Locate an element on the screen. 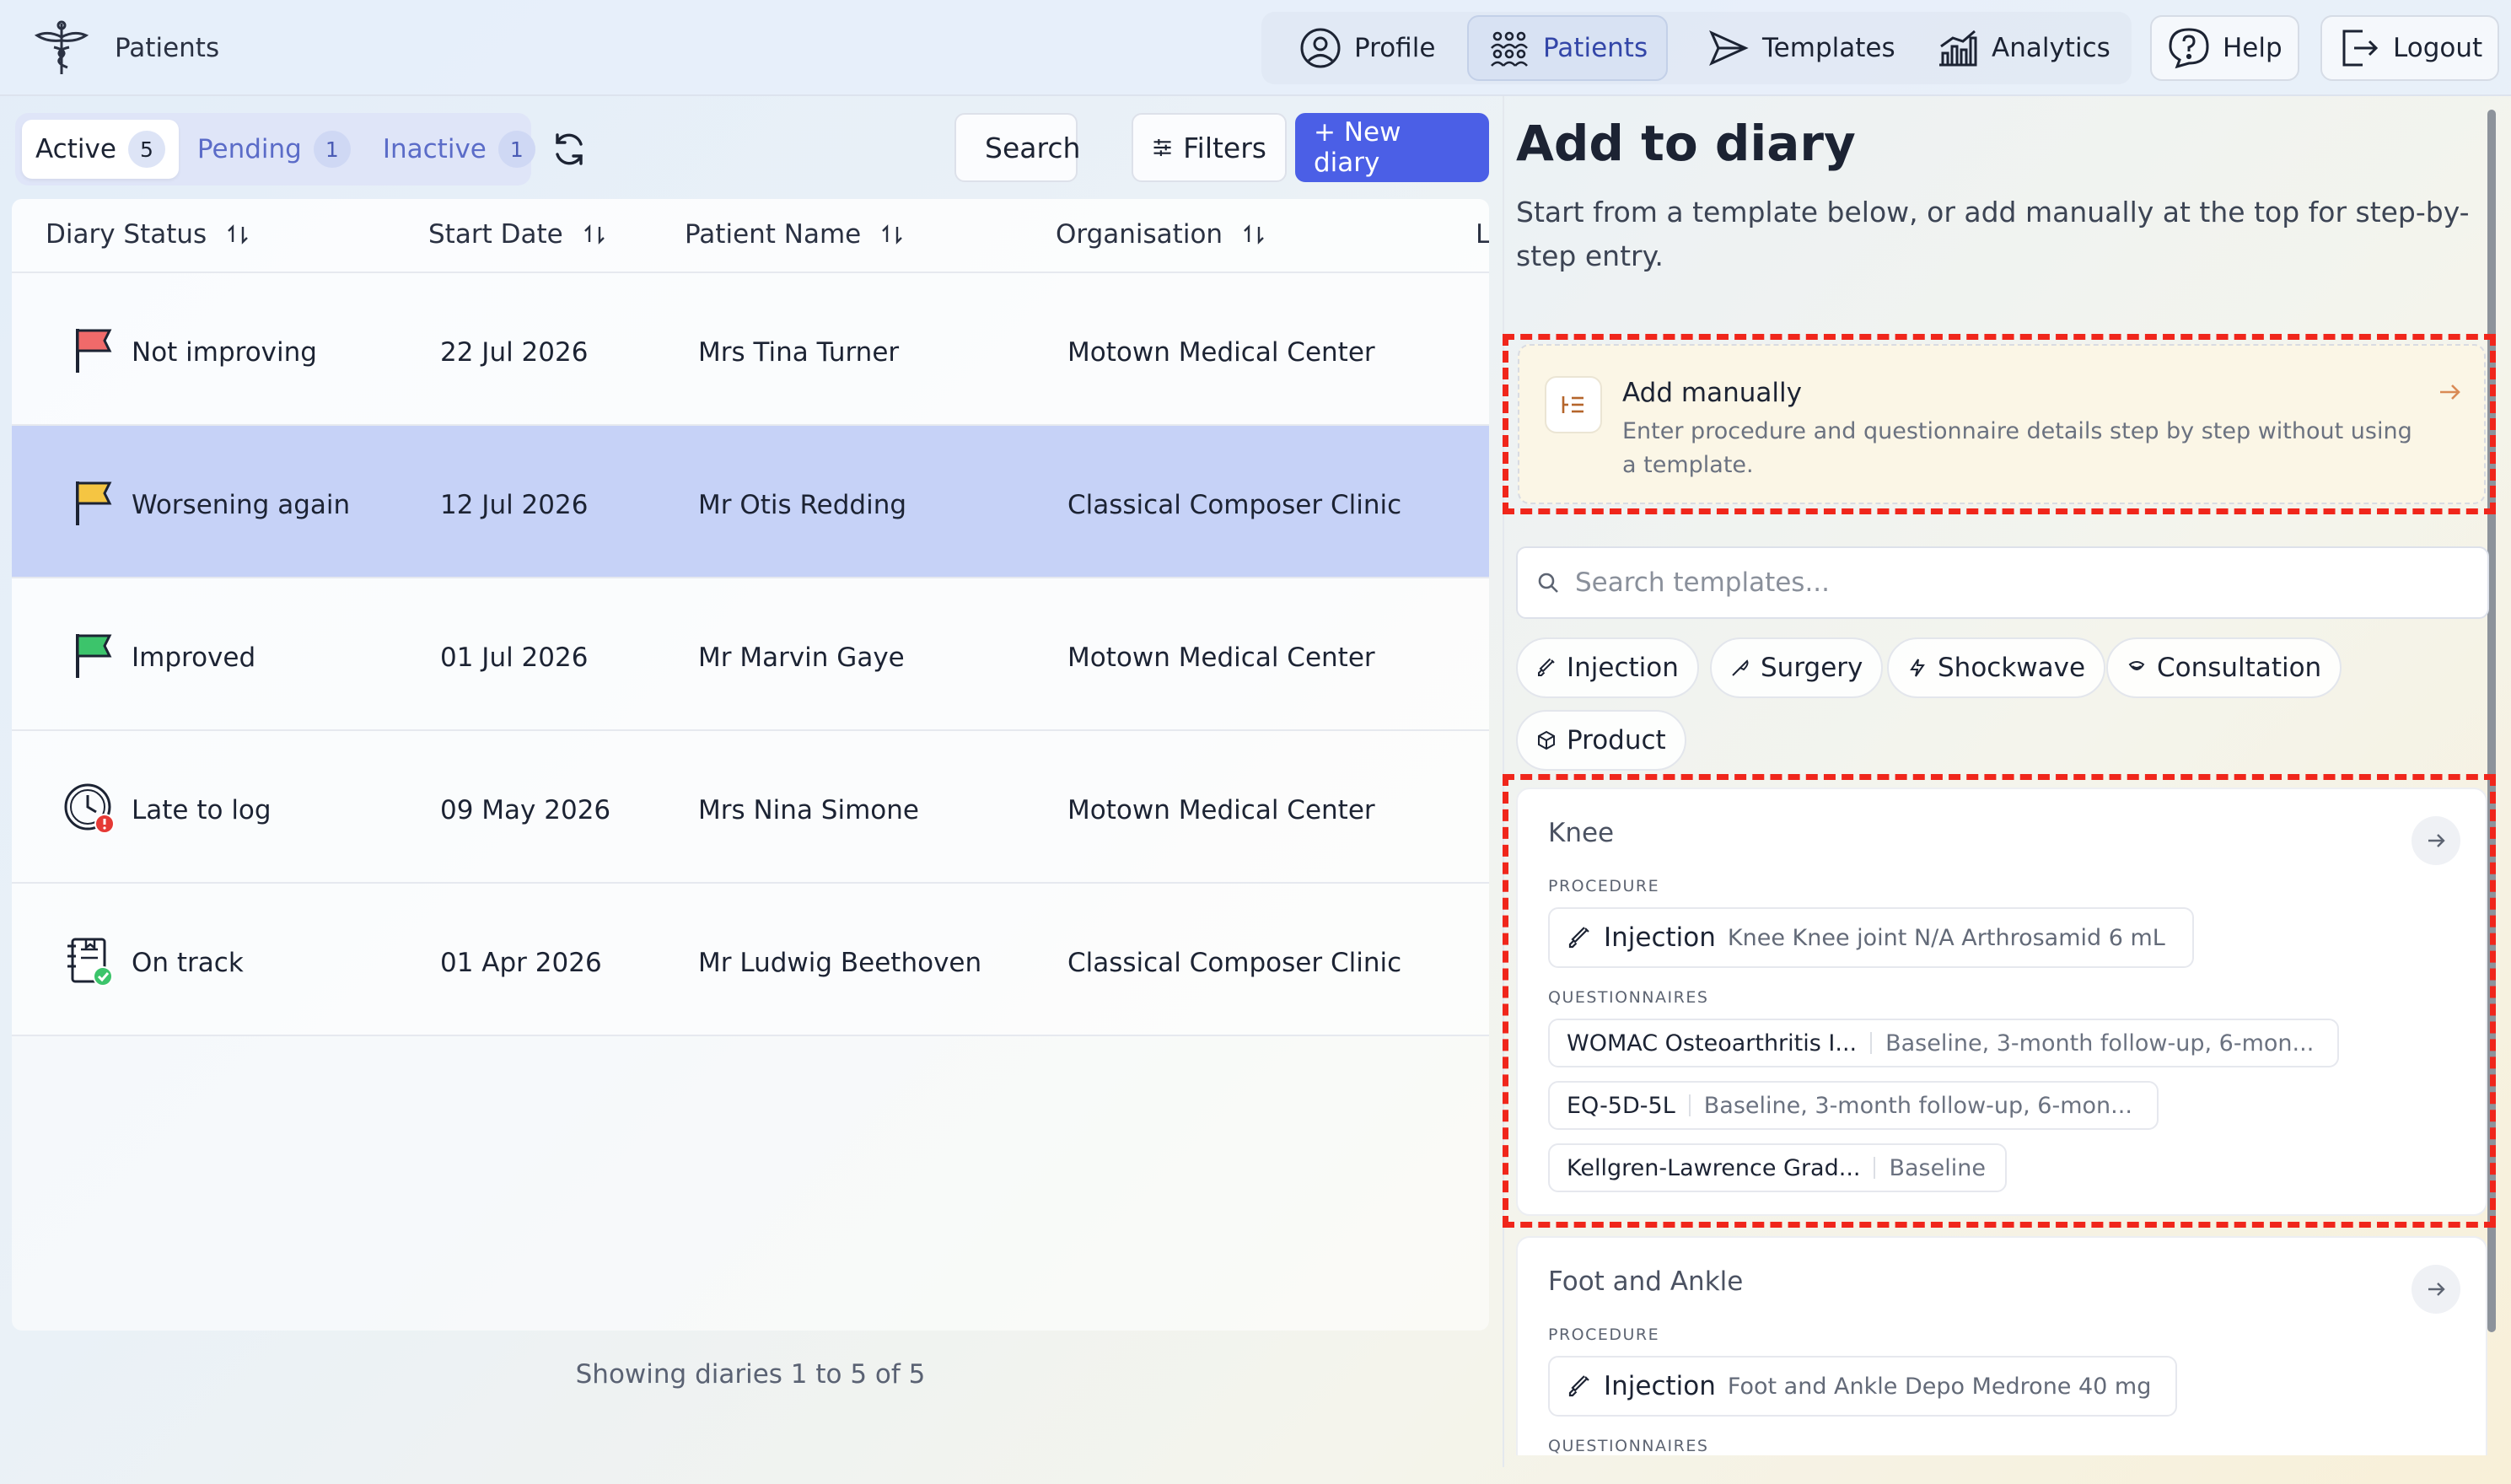 The image size is (2511, 1484). tab-inactive-count-badge: 1 is located at coordinates (516, 149).